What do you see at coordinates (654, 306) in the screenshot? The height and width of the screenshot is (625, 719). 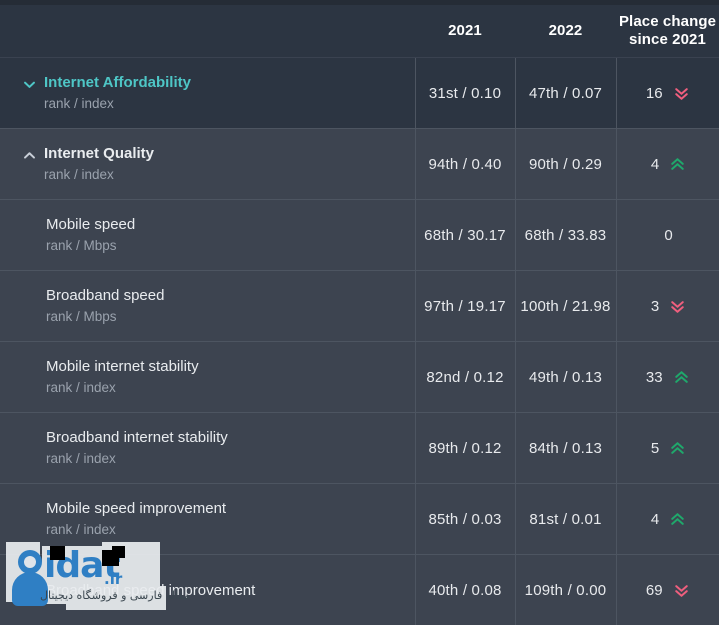 I see `place-change-value: 3` at bounding box center [654, 306].